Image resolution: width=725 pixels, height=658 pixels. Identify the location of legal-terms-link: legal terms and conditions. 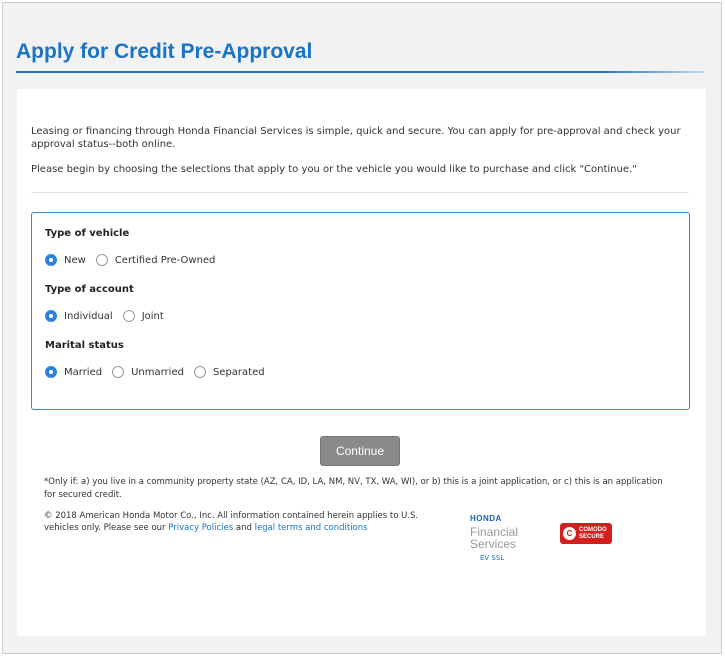
(311, 528).